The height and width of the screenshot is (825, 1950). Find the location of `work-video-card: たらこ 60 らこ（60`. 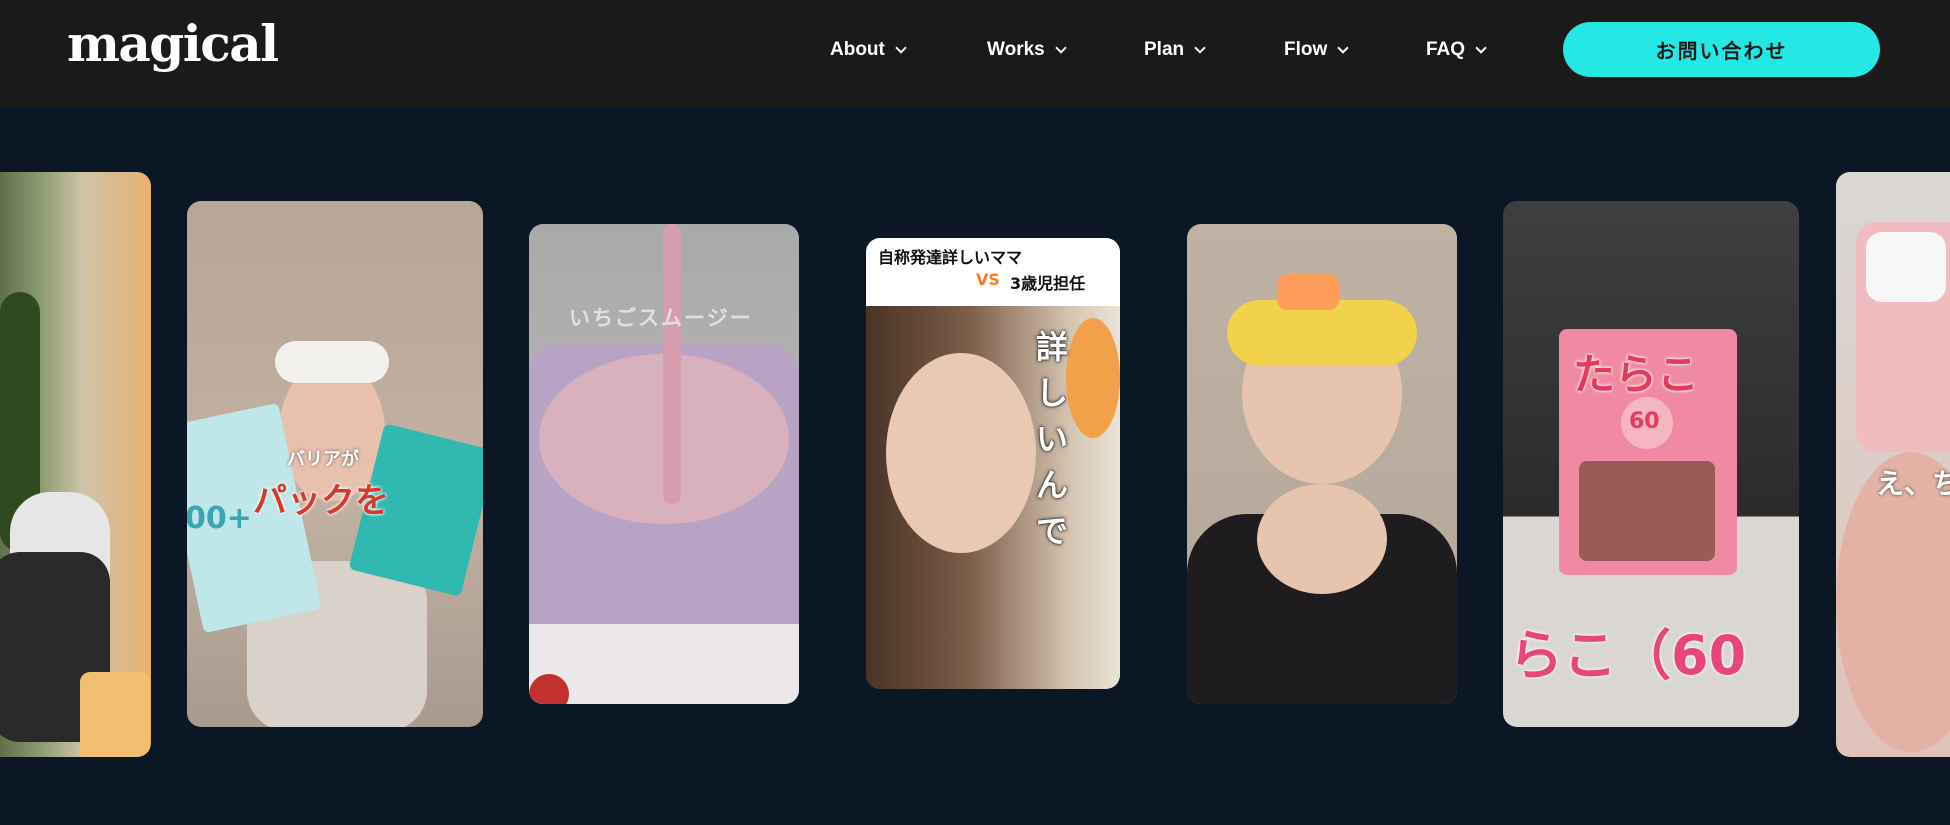

work-video-card: たらこ 60 らこ（60 is located at coordinates (1651, 464).